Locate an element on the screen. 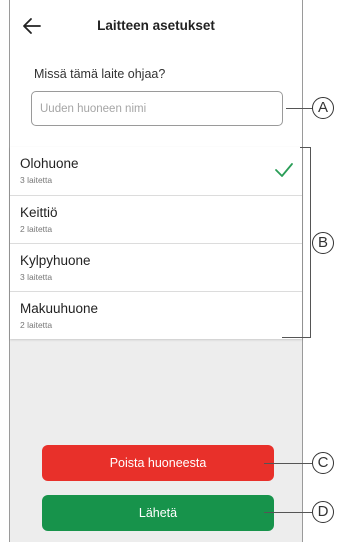 This screenshot has height=542, width=339. callout-c-line is located at coordinates (288, 463).